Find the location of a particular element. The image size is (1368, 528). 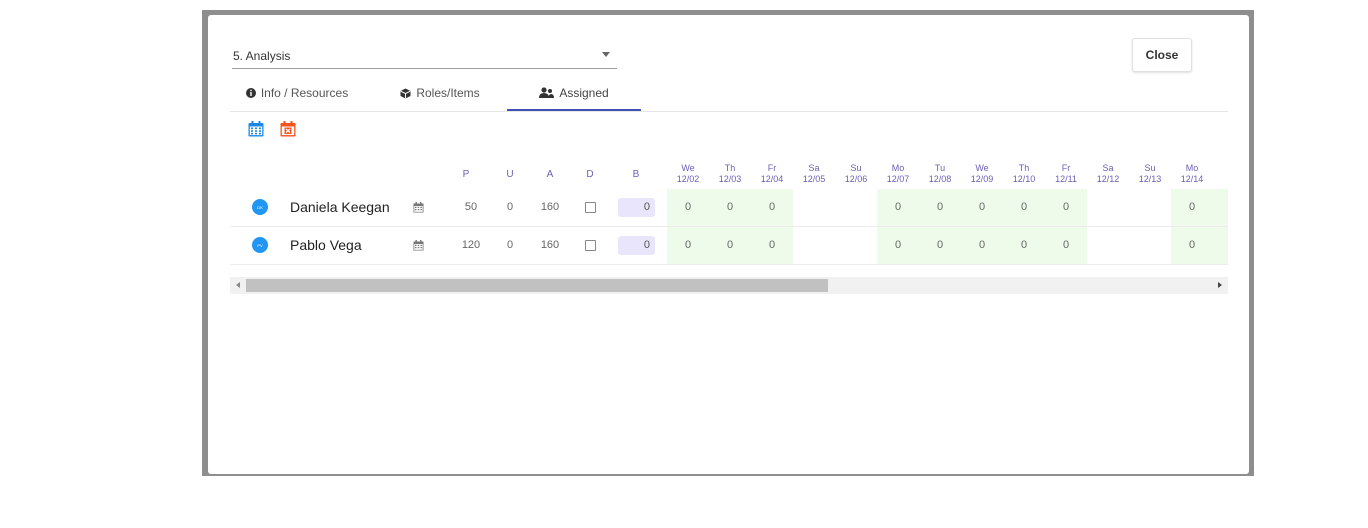

tab-label: Info / Resources is located at coordinates (304, 93).